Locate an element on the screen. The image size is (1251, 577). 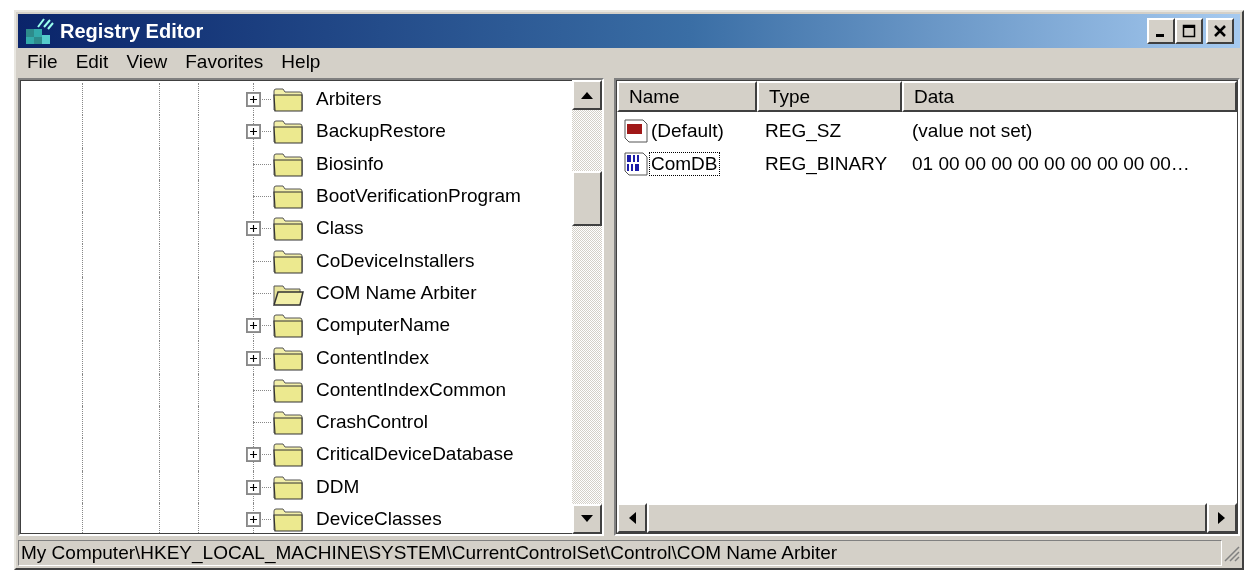
minimize-button is located at coordinates (1161, 31).